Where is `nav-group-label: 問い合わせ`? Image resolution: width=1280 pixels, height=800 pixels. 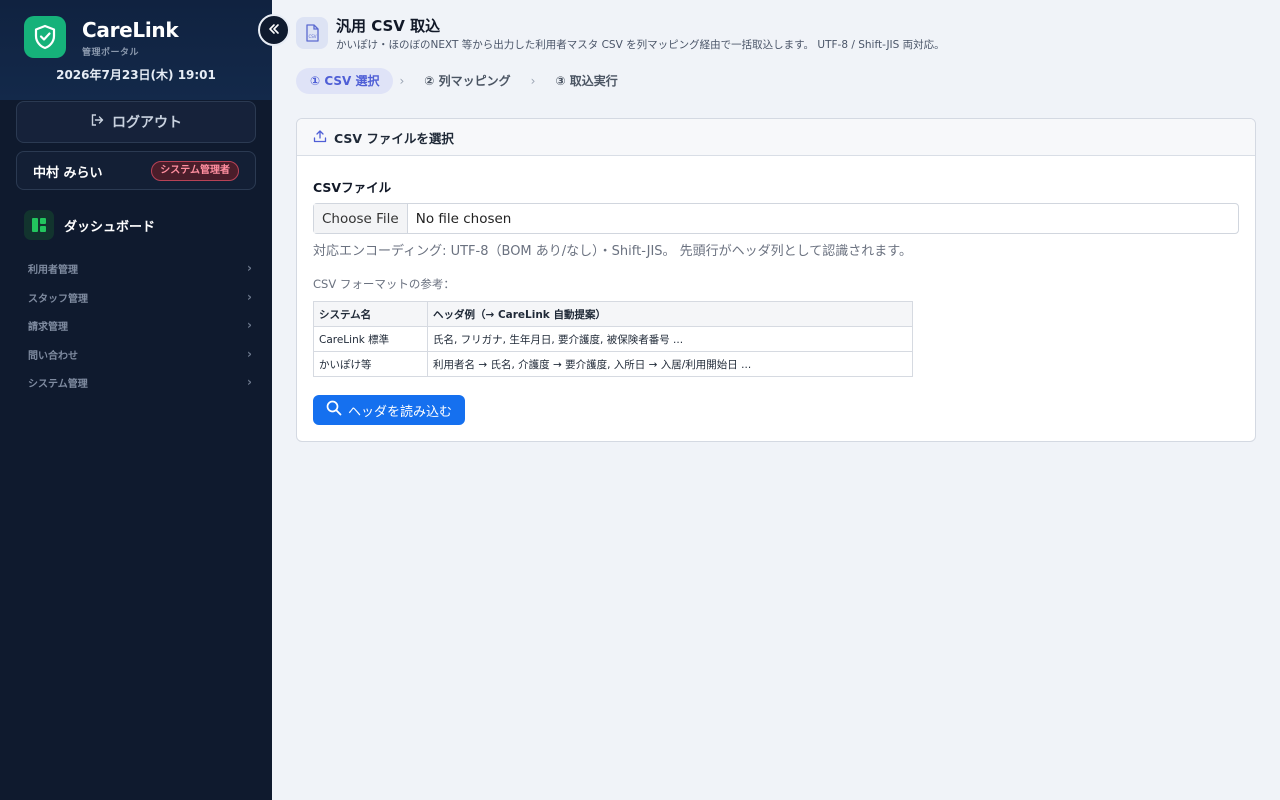
nav-group-label: 問い合わせ is located at coordinates (53, 356).